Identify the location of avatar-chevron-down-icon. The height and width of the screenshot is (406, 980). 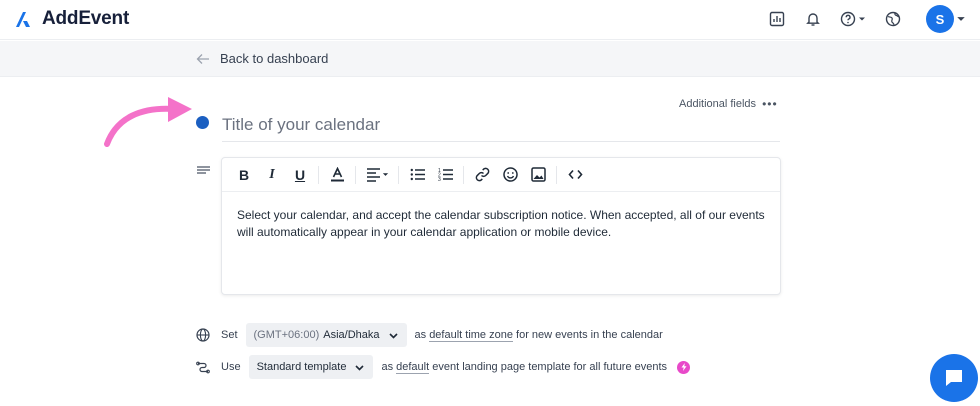
(961, 19).